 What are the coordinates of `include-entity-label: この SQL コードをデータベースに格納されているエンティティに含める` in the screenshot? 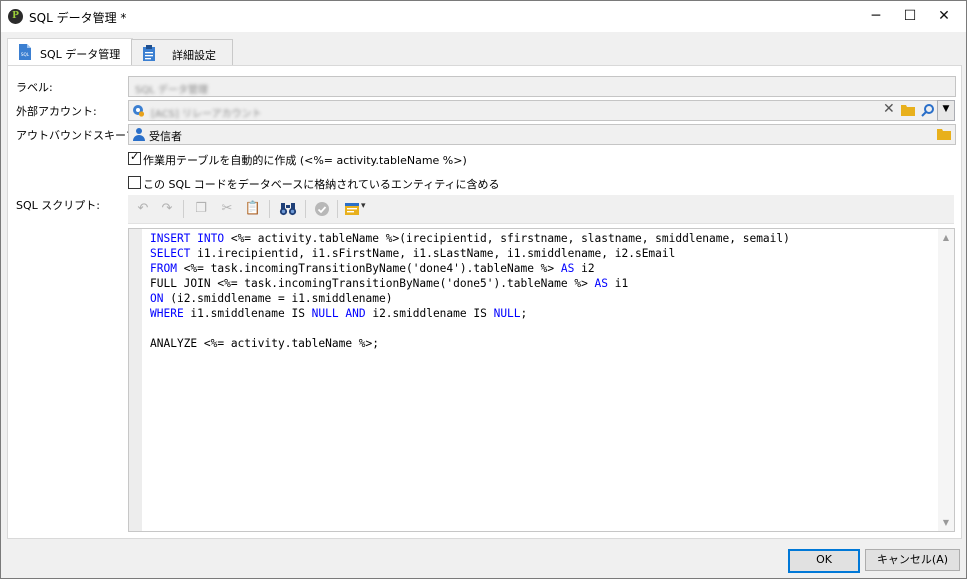 It's located at (321, 184).